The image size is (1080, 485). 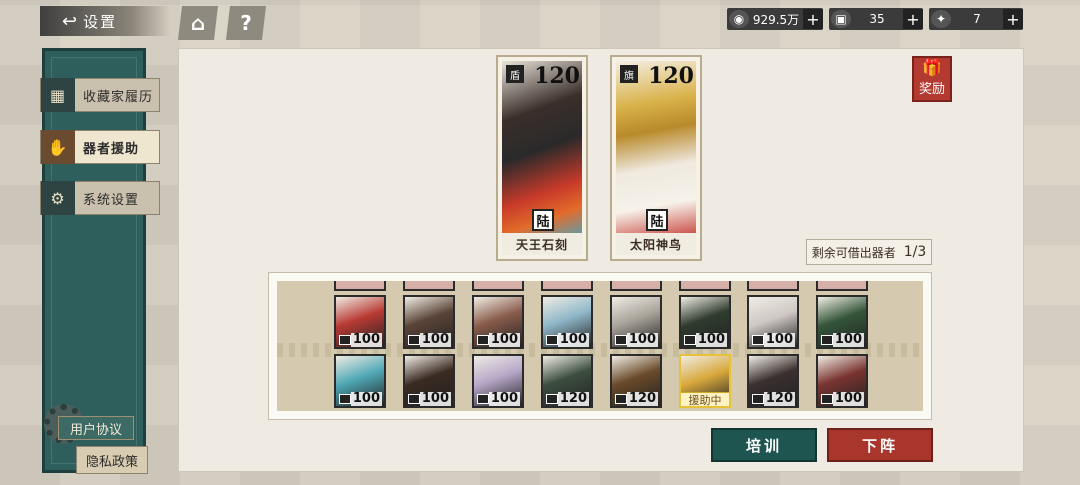 I want to click on gem-value: 7, so click(x=977, y=19).